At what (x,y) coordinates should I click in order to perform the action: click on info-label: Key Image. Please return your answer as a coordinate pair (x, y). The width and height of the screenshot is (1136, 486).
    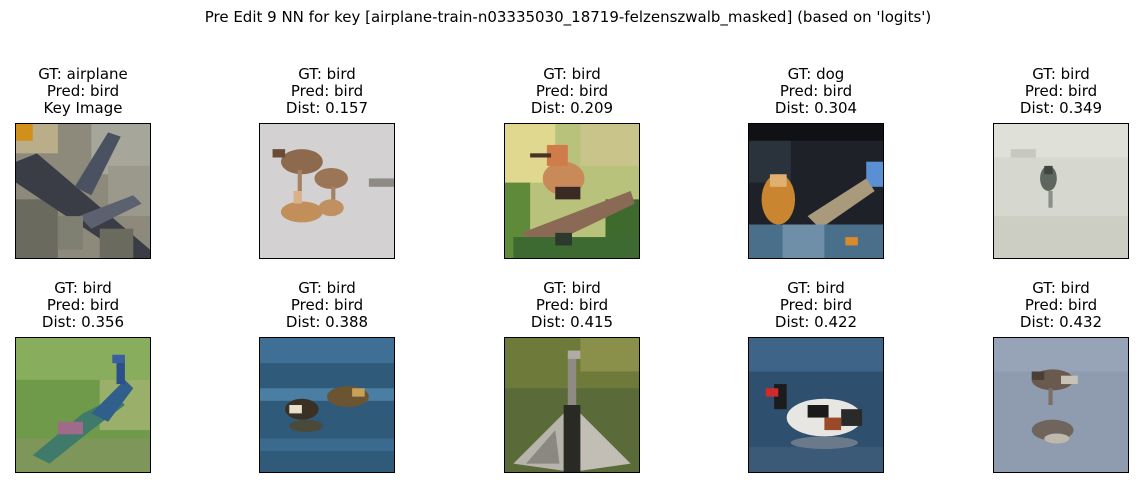
    Looking at the image, I should click on (83, 108).